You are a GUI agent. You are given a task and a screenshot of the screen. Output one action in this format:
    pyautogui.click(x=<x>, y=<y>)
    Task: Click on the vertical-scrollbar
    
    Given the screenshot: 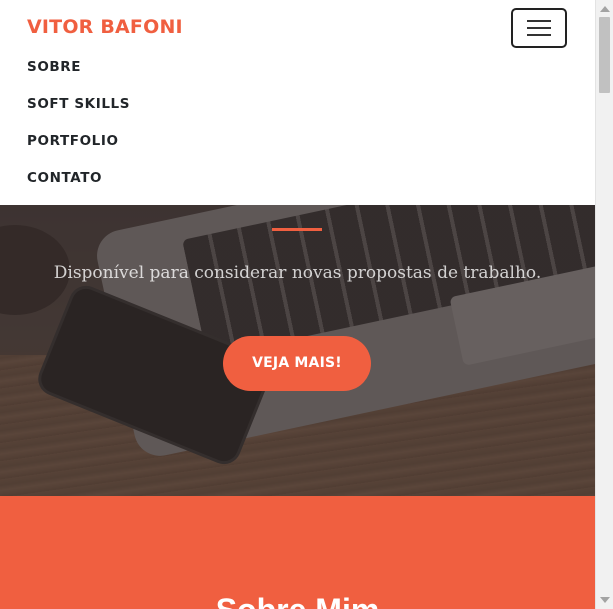 What is the action you would take?
    pyautogui.click(x=604, y=304)
    